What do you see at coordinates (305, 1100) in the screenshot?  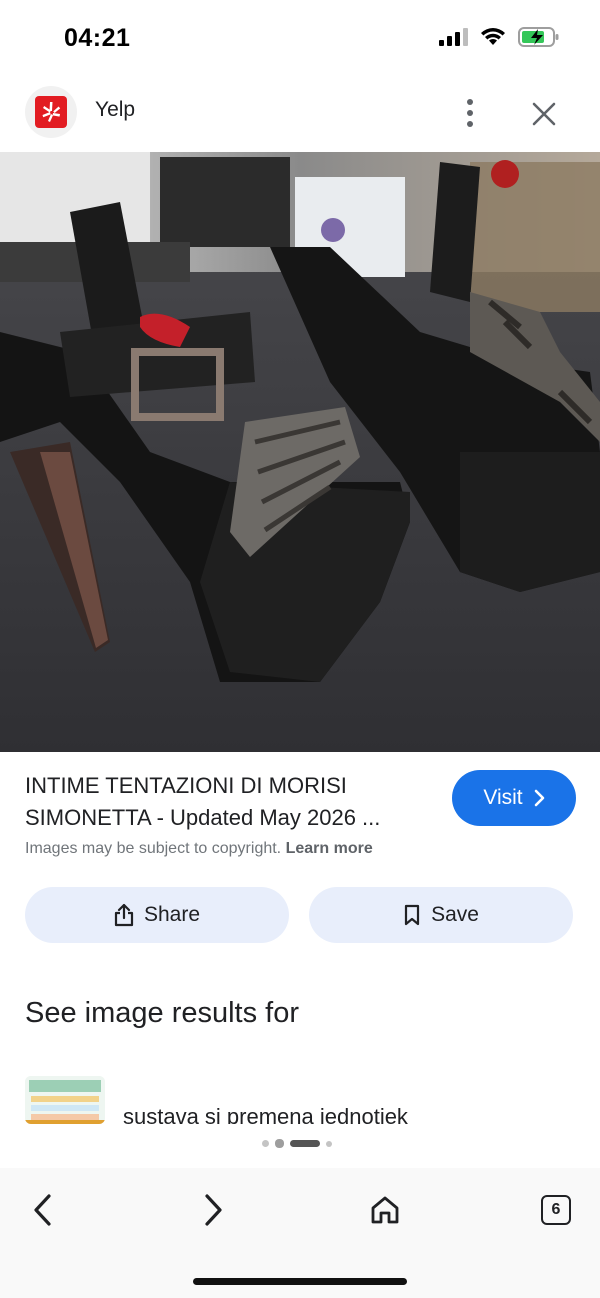 I see `related-item: sustava si premena jednotiek` at bounding box center [305, 1100].